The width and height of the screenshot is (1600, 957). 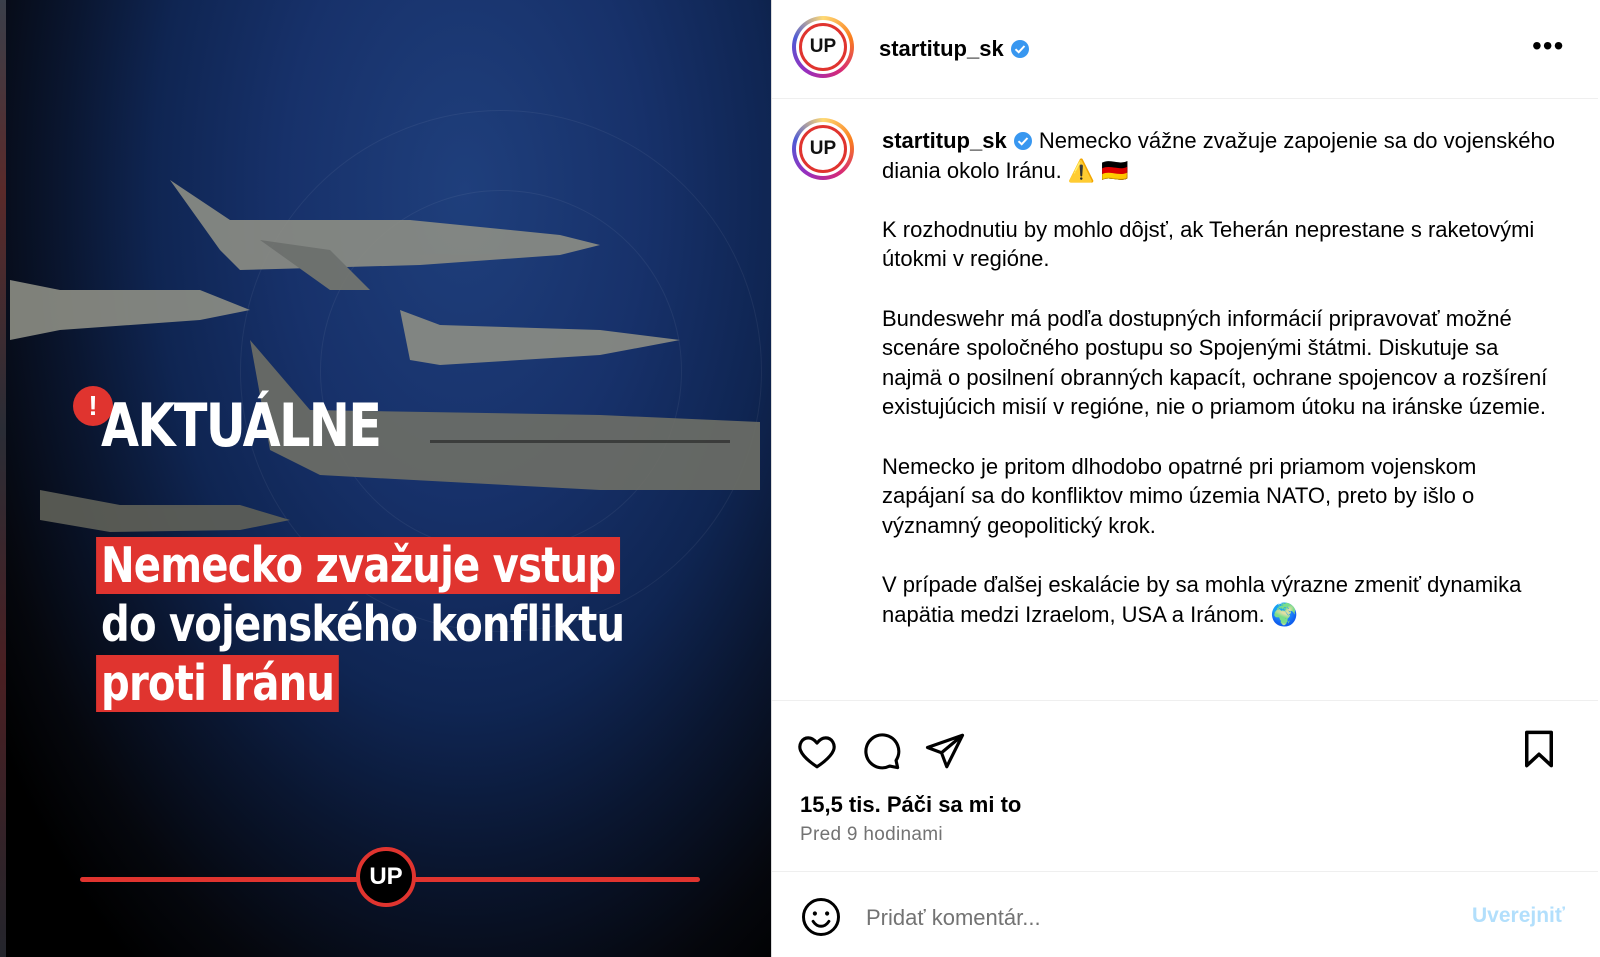 What do you see at coordinates (881, 751) in the screenshot?
I see `comment-bubble-icon` at bounding box center [881, 751].